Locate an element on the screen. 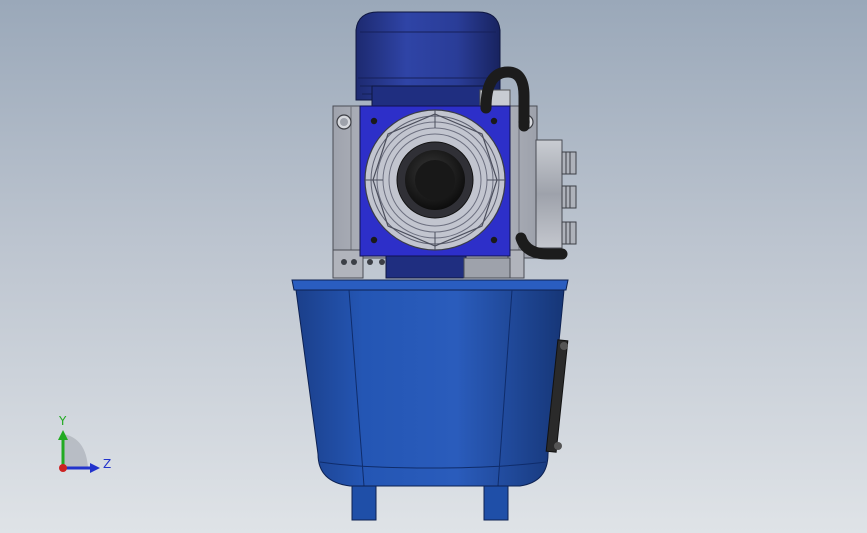 The image size is (867, 533). x-axis-dot-icon is located at coordinates (63, 468).